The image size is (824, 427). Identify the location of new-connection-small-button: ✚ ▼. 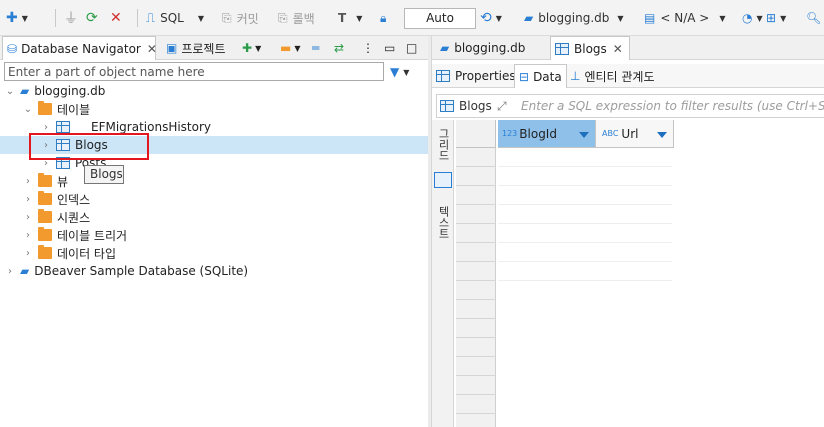
(251, 48).